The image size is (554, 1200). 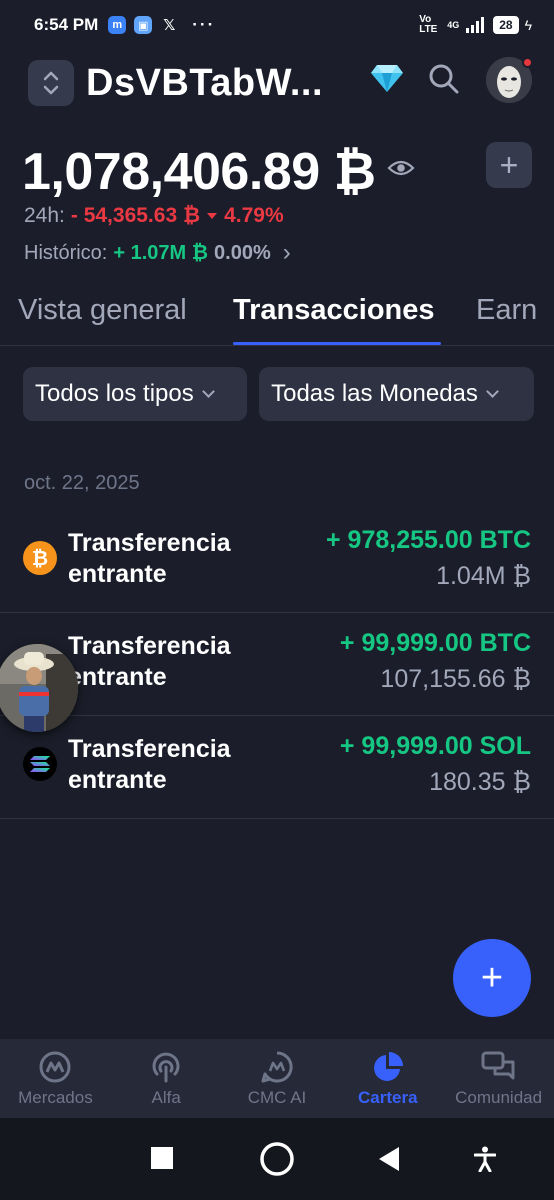 What do you see at coordinates (286, 252) in the screenshot?
I see `chevron-right-icon: ›` at bounding box center [286, 252].